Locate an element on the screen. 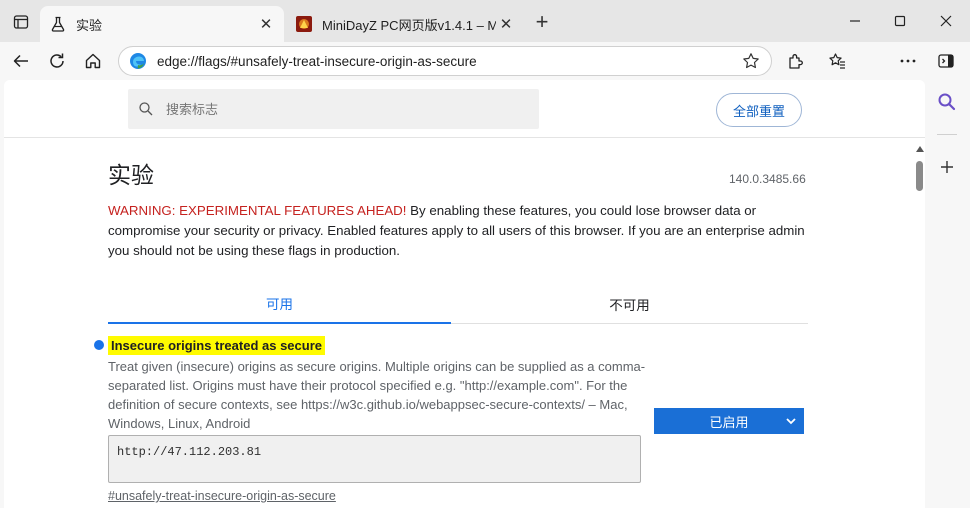 The height and width of the screenshot is (508, 970). favorite-star-button is located at coordinates (751, 61).